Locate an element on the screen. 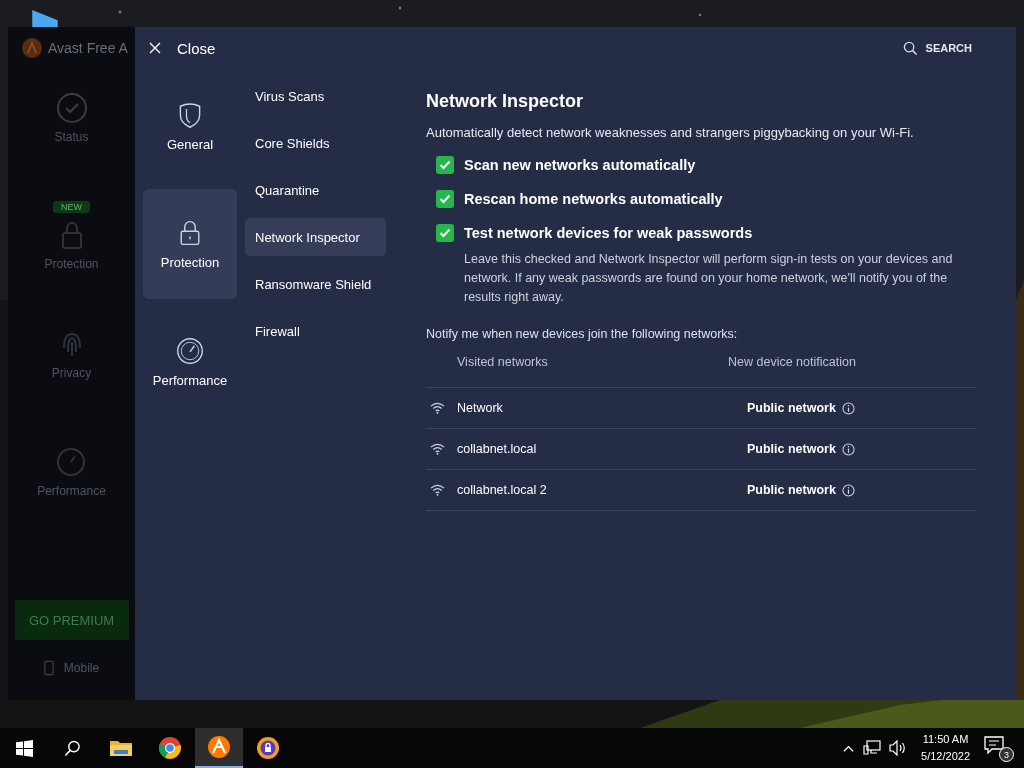 The width and height of the screenshot is (1024, 768). avast-icon is located at coordinates (219, 747).